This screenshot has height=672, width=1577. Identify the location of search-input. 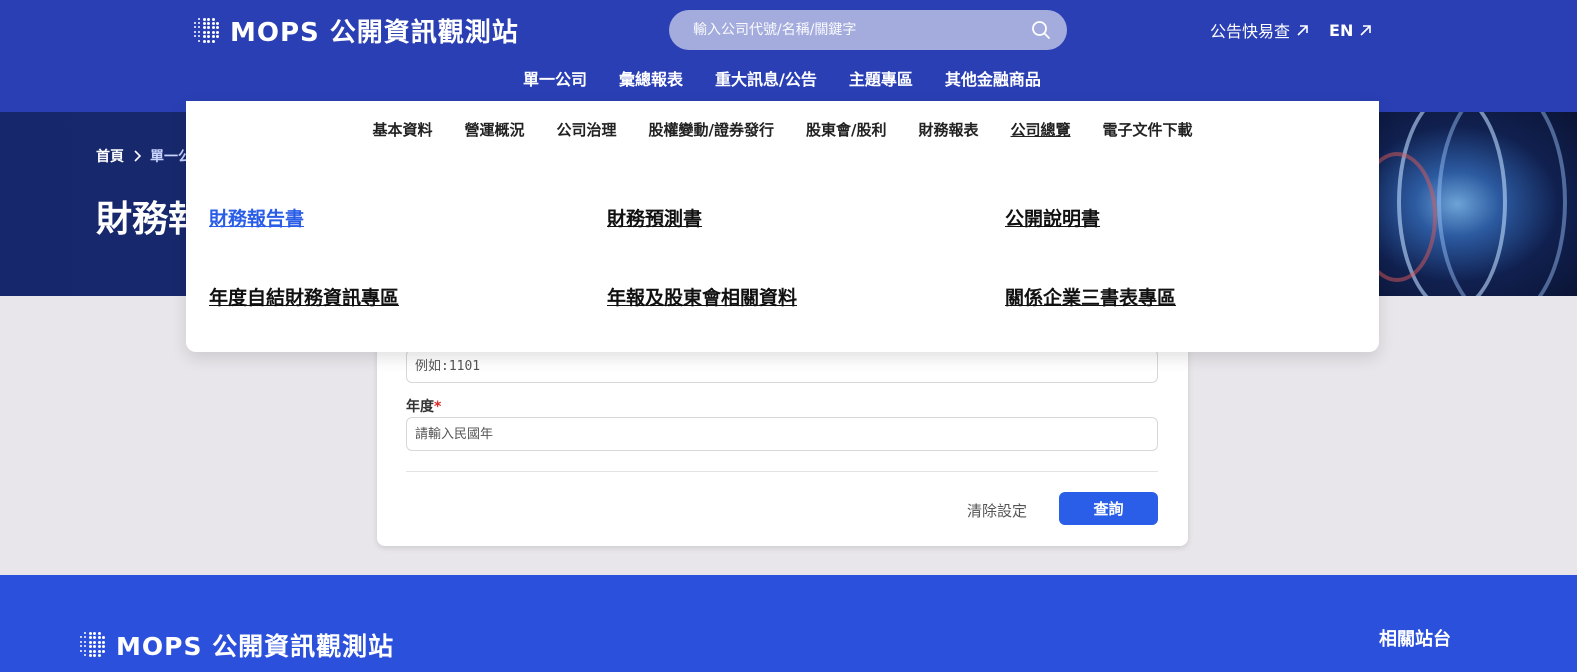
(861, 30).